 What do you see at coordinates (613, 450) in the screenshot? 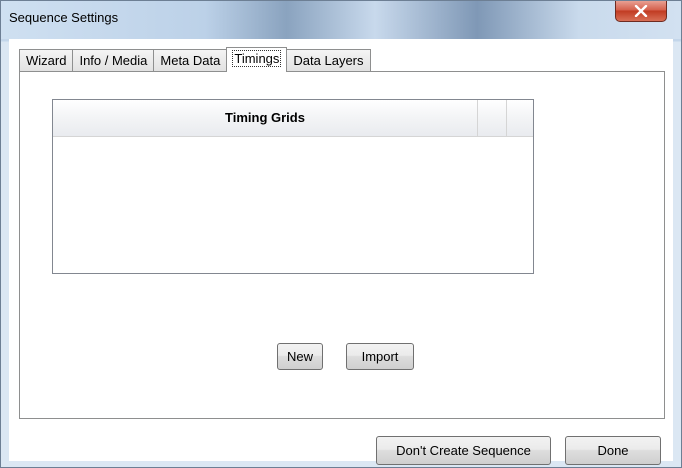
I see `done-button: Done` at bounding box center [613, 450].